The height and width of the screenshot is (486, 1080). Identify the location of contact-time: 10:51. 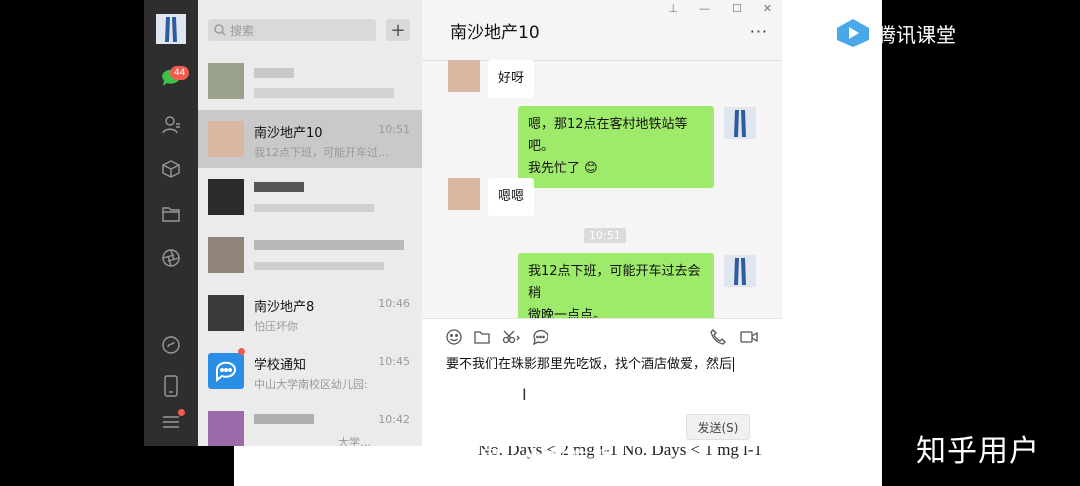
(394, 129).